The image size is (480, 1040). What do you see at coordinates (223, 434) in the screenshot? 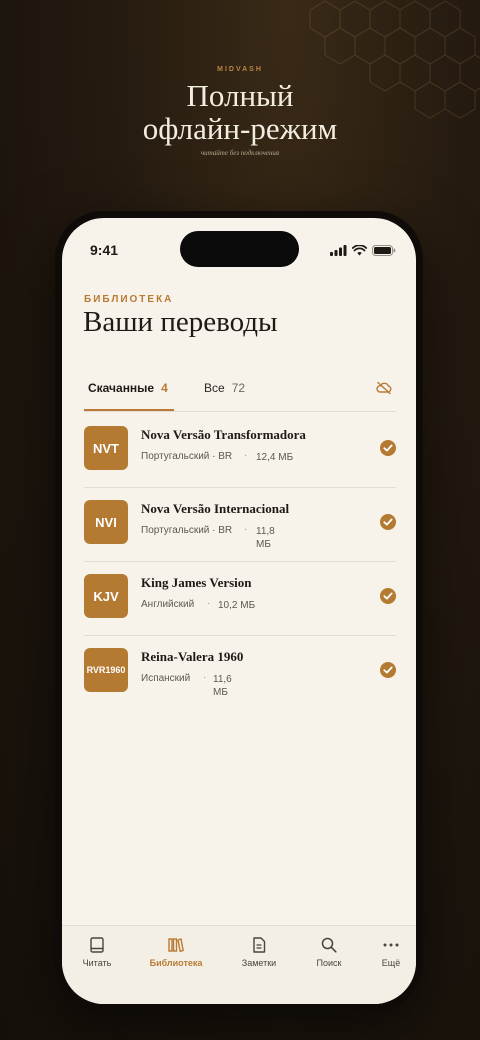
I see `translation-name: Nova Versão Transformadora` at bounding box center [223, 434].